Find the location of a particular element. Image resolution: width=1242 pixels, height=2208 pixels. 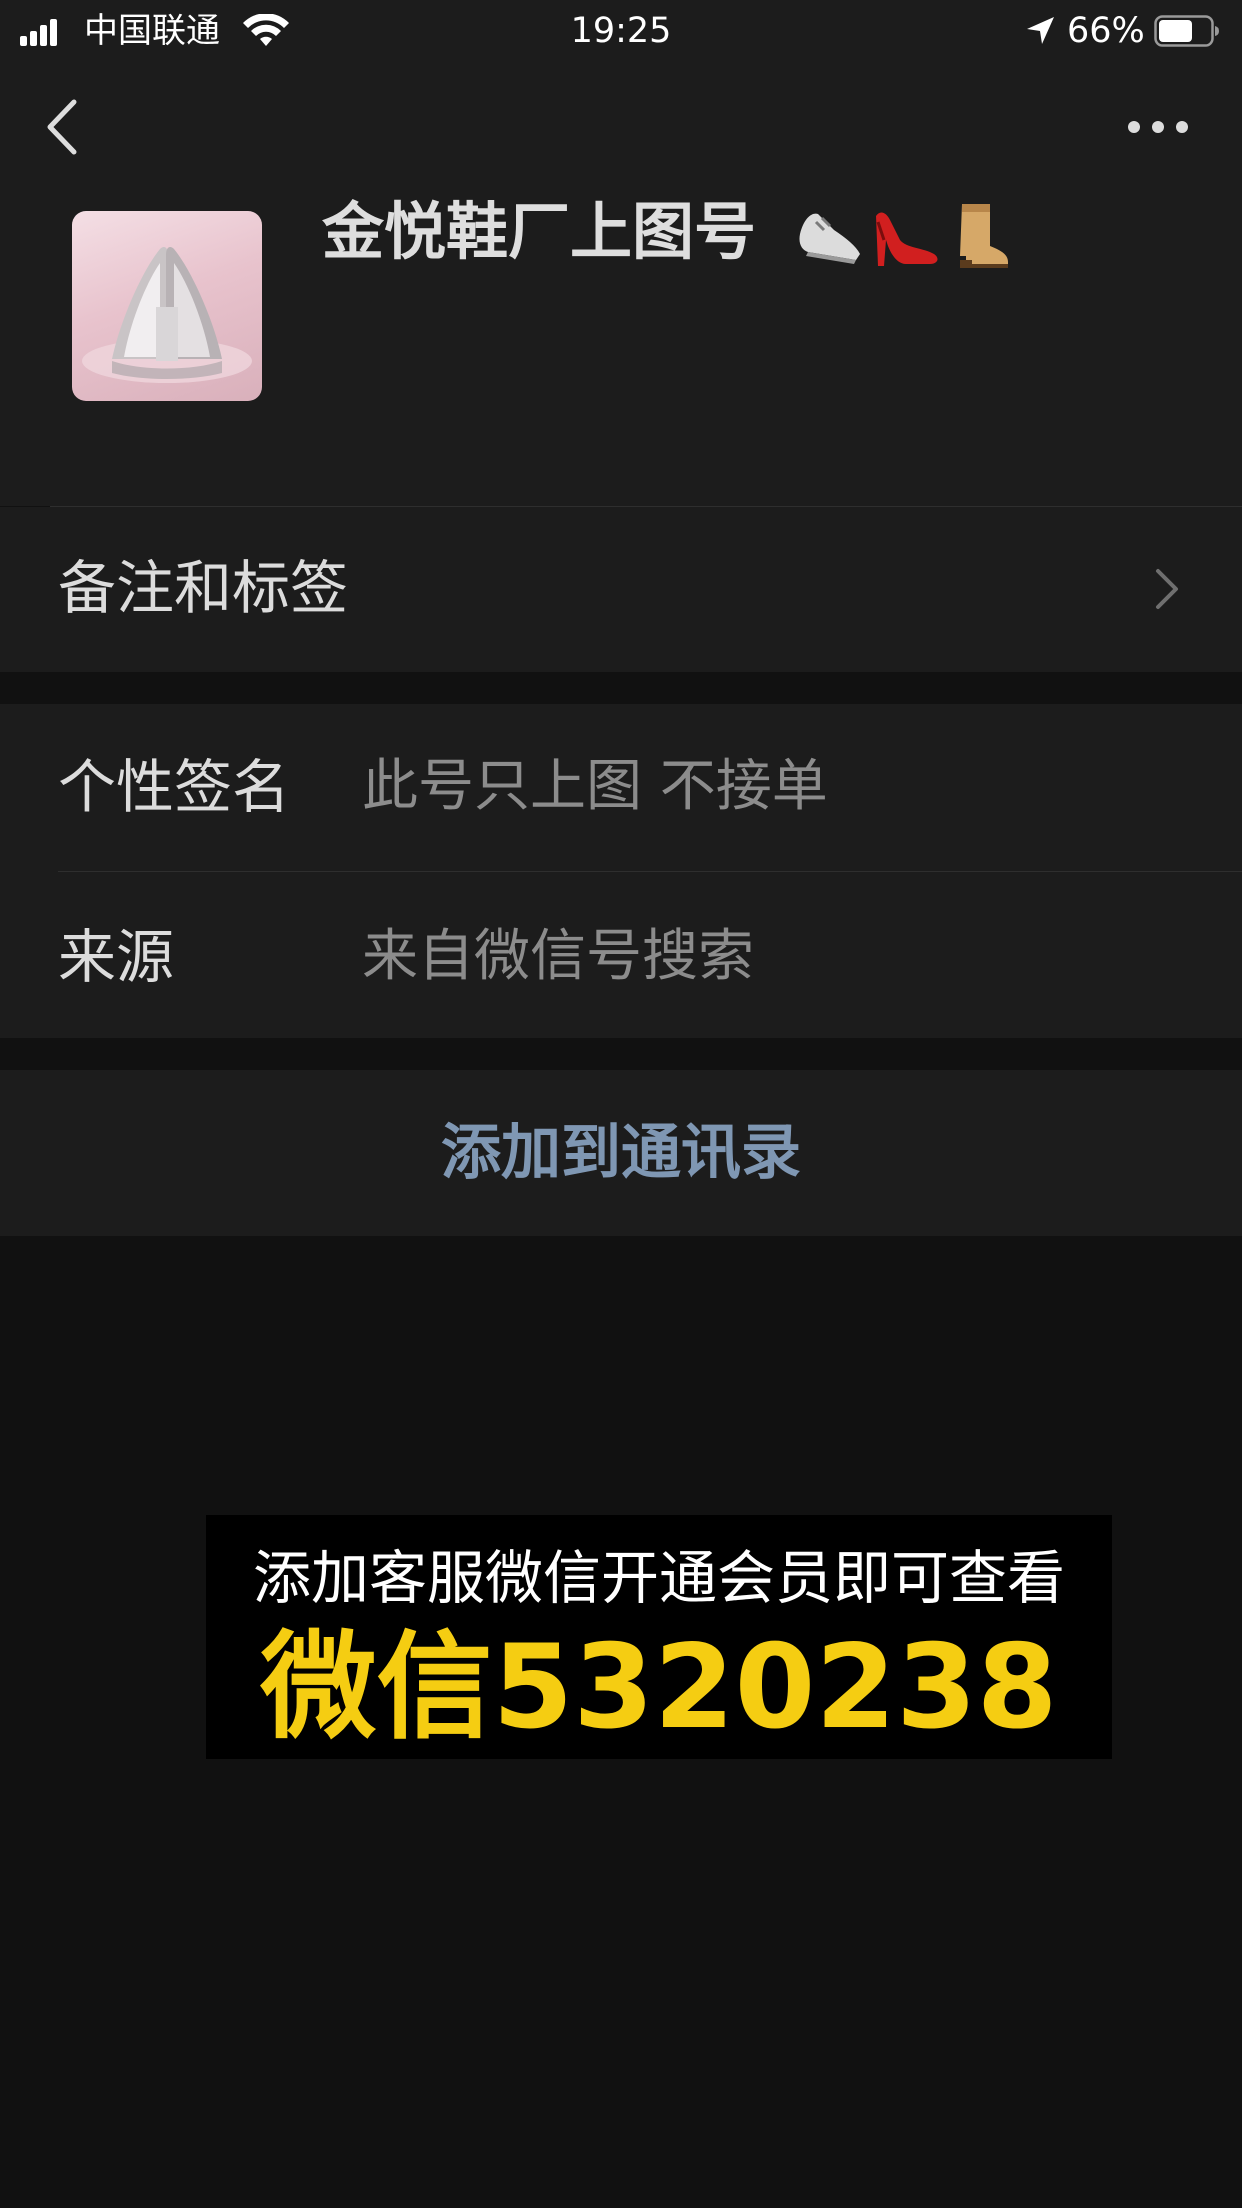

chevron-right-icon is located at coordinates (1167, 589).